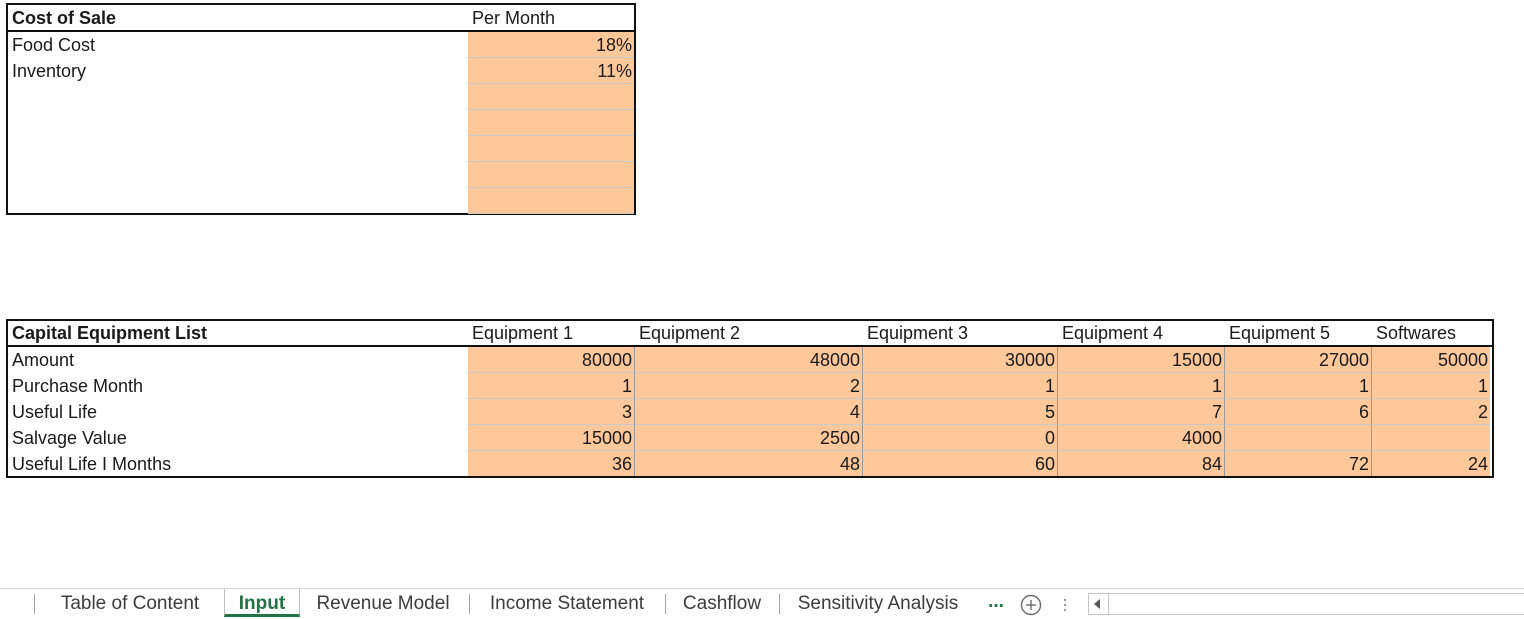  Describe the element at coordinates (1431, 360) in the screenshot. I see `equipment-value-cell: 50000` at that location.